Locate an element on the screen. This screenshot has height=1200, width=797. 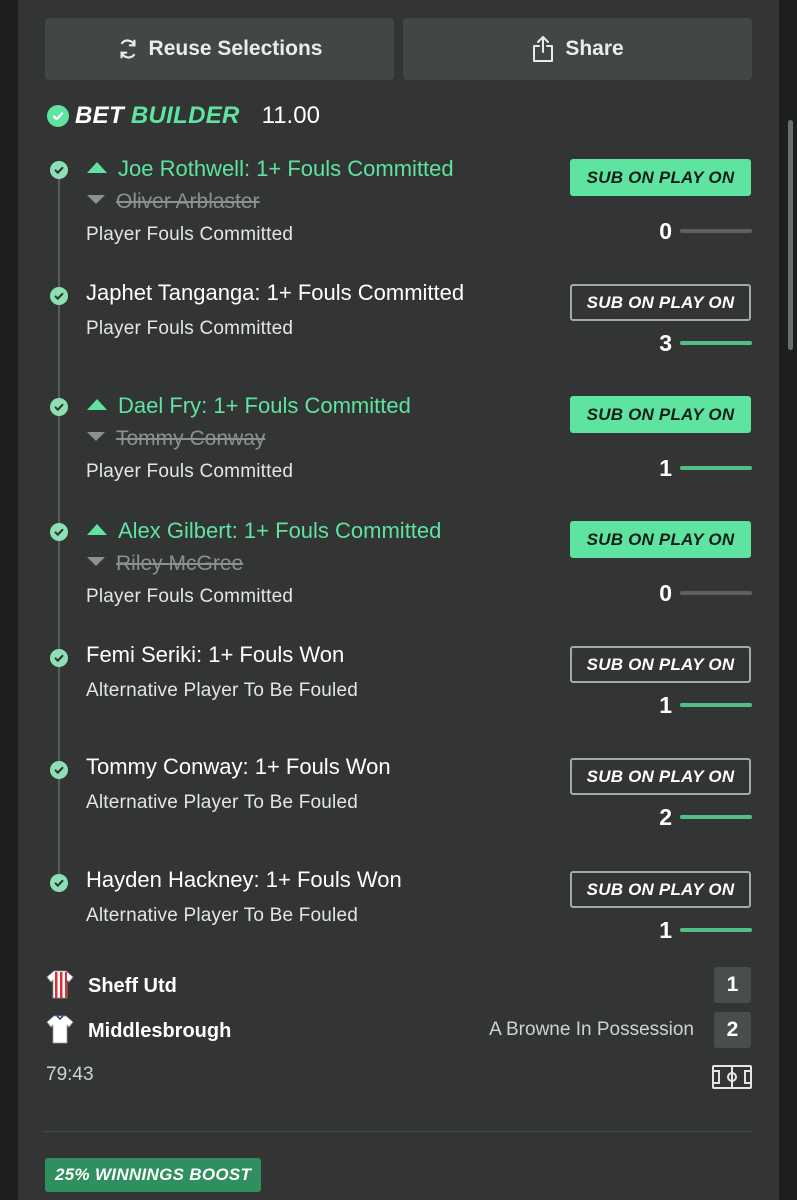
leg-replaced-player: Tommy Conway is located at coordinates (175, 437).